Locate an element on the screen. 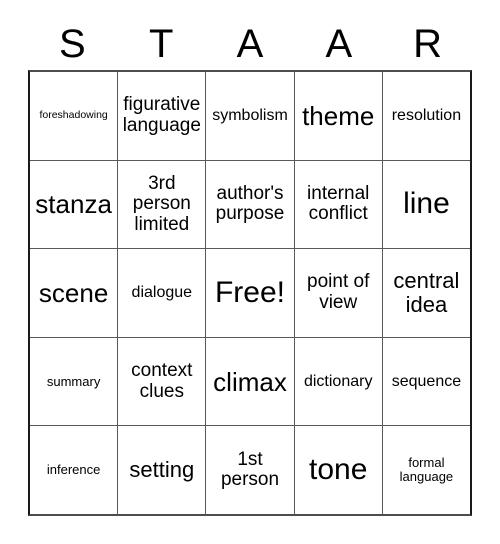 The width and height of the screenshot is (500, 544). bingo-cell-r5-c5: formal language is located at coordinates (426, 470).